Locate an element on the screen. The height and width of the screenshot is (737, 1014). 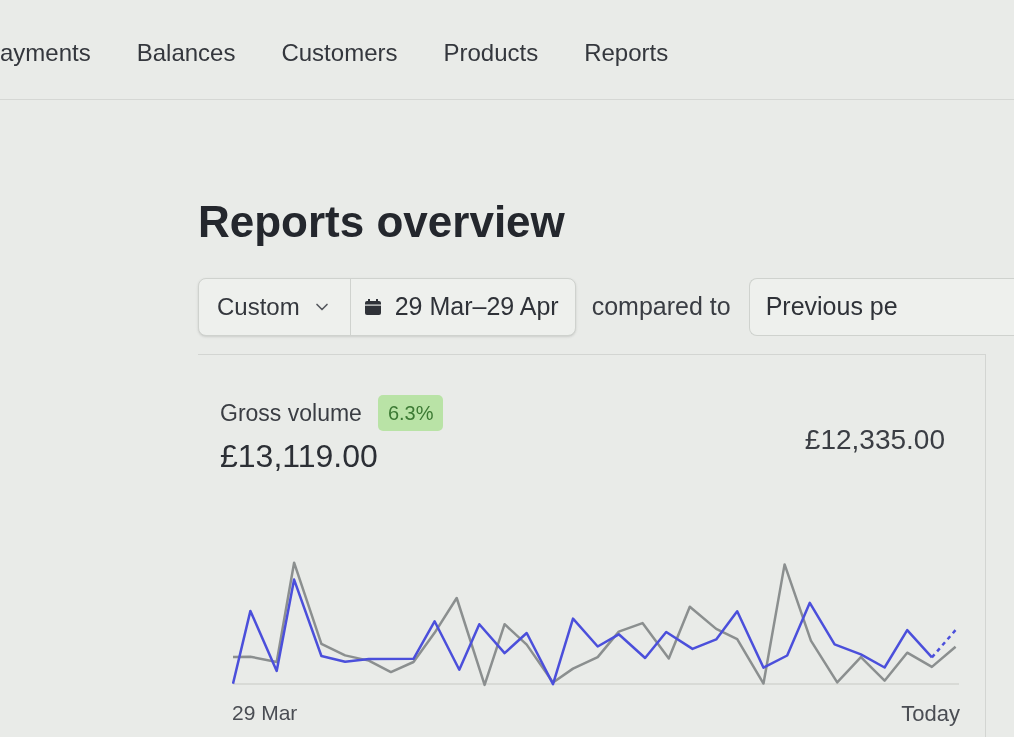
comparison-value: £12,335.00 is located at coordinates (874, 440).